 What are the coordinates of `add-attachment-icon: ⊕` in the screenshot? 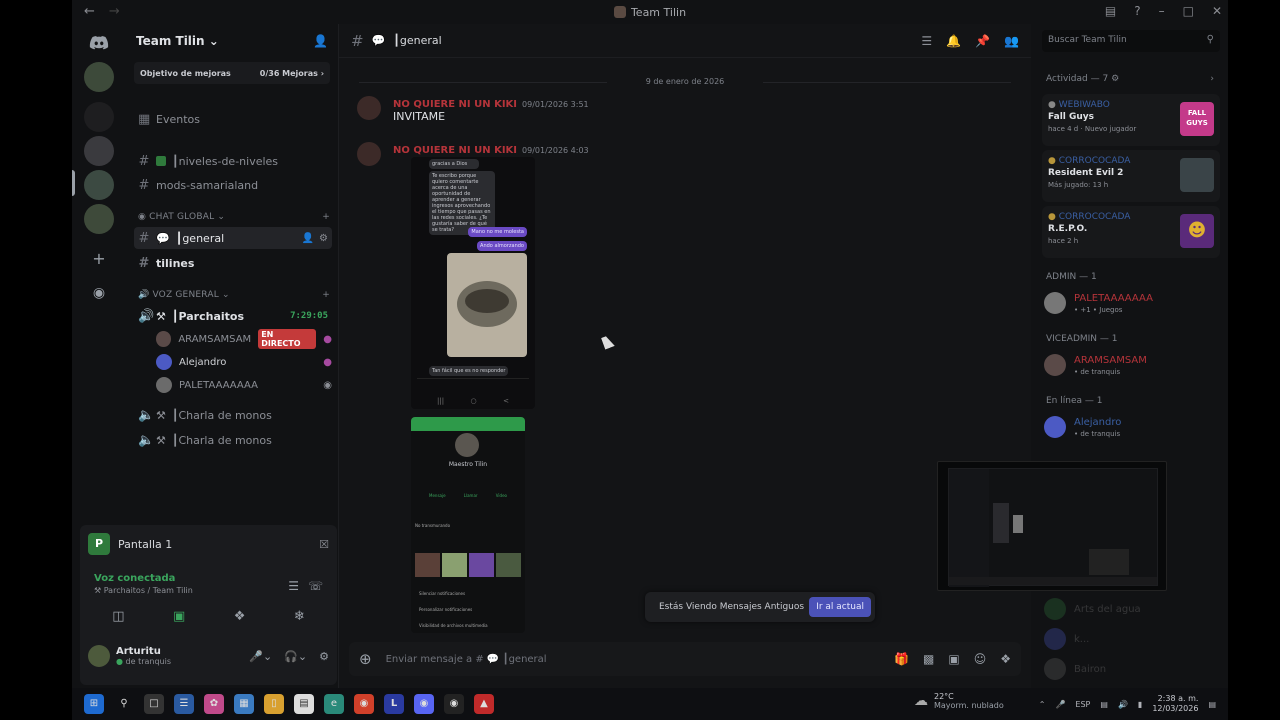 It's located at (365, 659).